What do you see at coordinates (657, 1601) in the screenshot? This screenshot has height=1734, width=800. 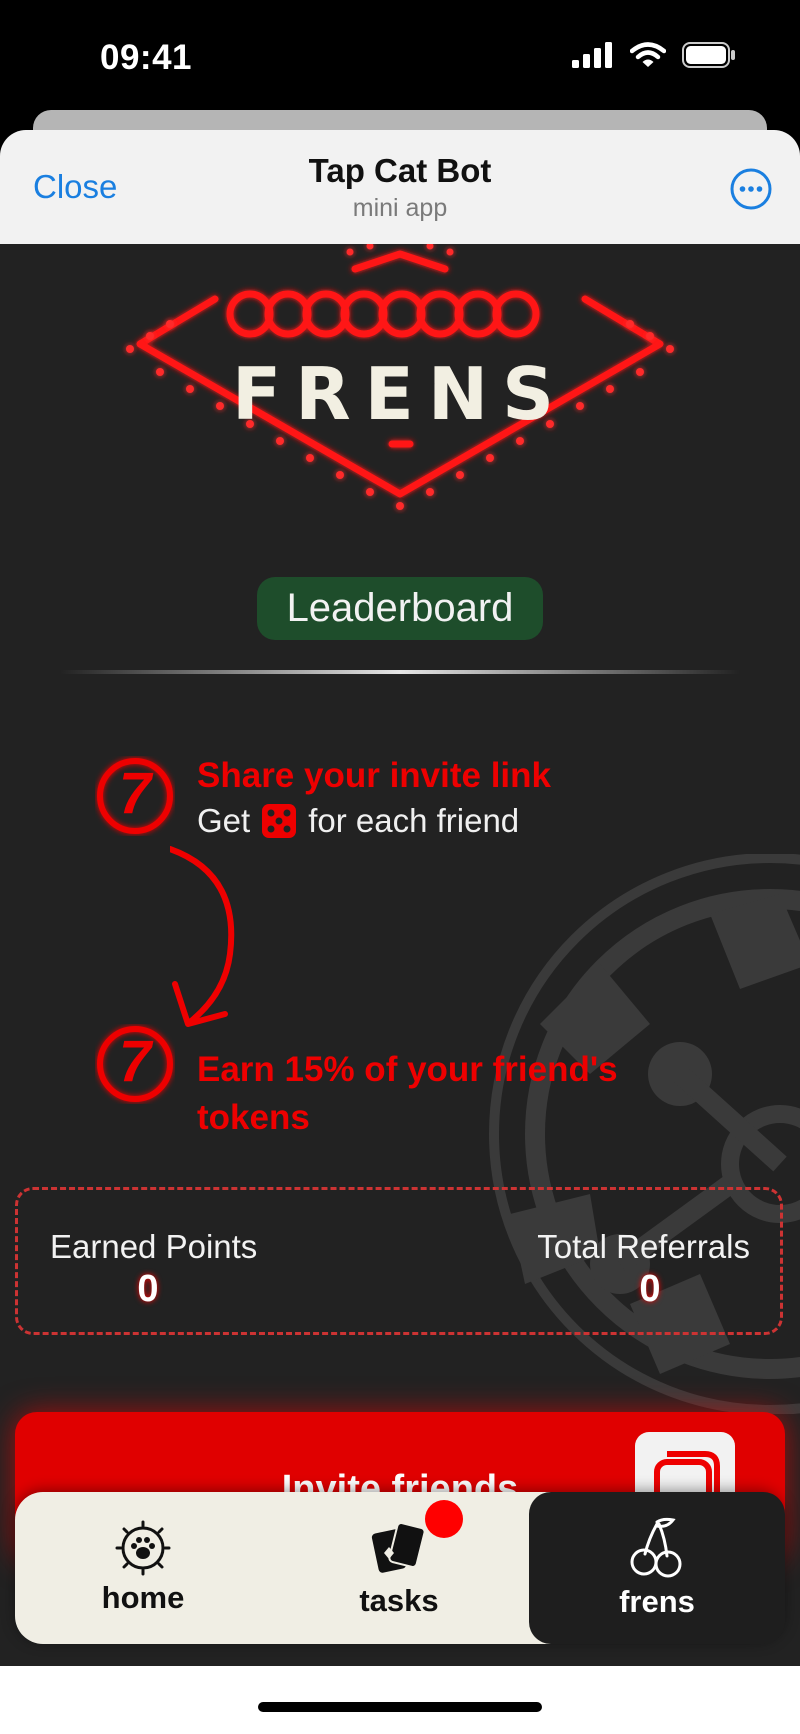 I see `nav-frens-label: frens` at bounding box center [657, 1601].